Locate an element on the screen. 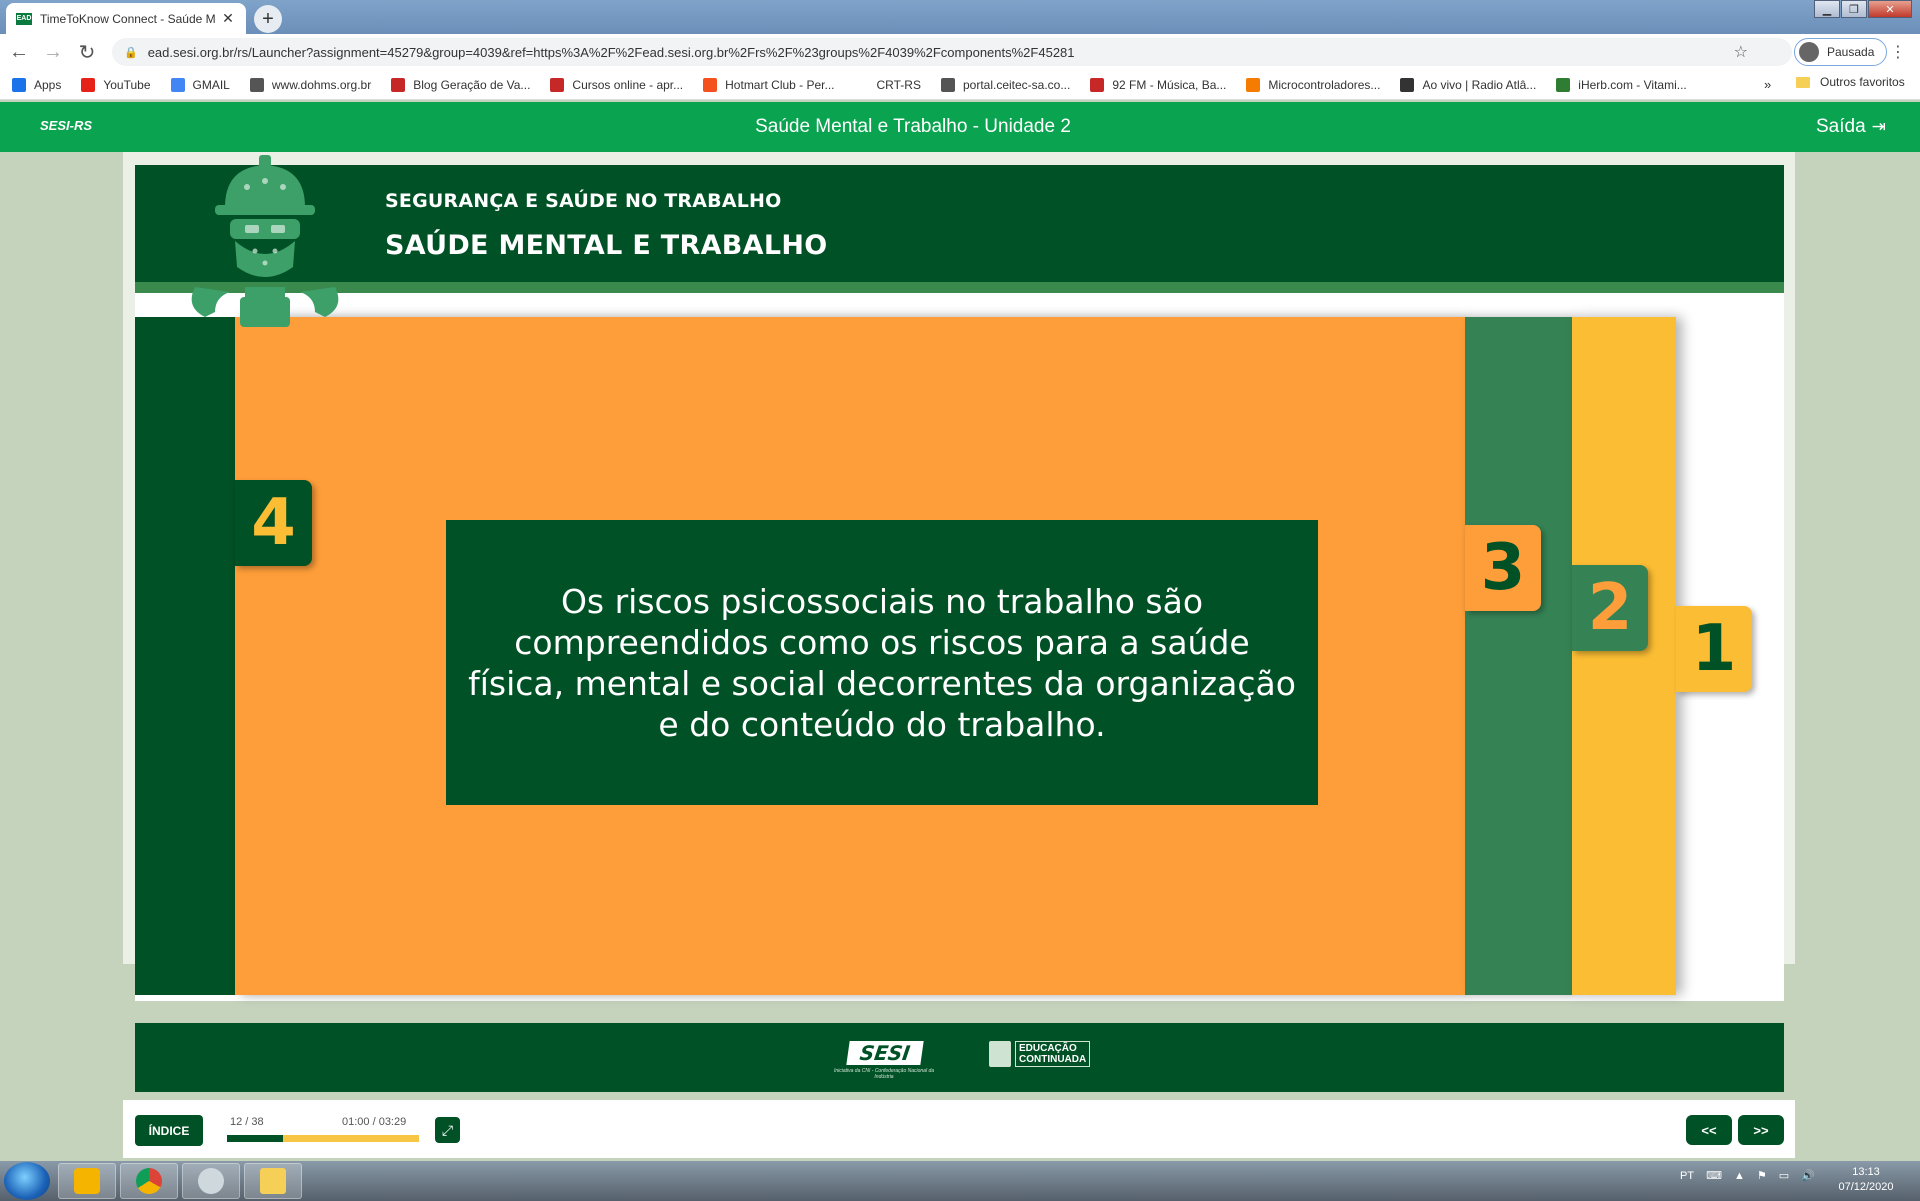 The image size is (1920, 1201). blogger-icon is located at coordinates (1253, 84).